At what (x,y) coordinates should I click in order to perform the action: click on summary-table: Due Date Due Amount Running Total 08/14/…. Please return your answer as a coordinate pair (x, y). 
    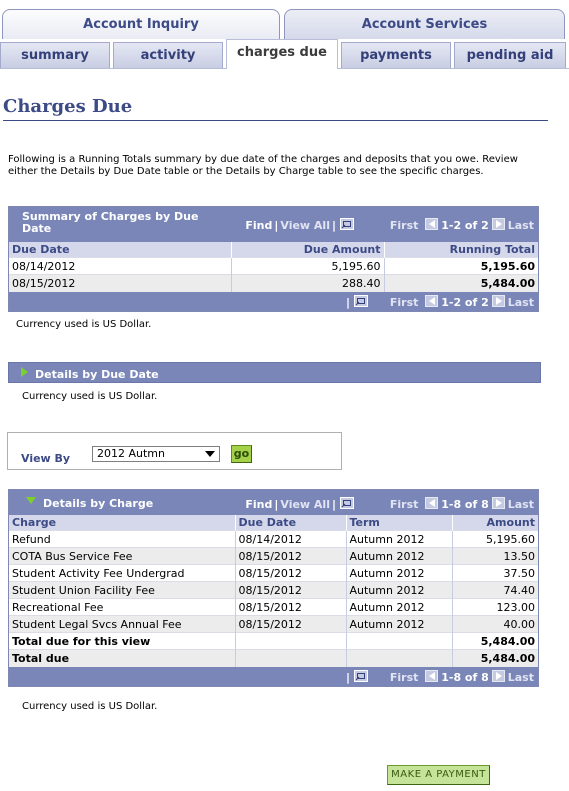
    Looking at the image, I should click on (273, 267).